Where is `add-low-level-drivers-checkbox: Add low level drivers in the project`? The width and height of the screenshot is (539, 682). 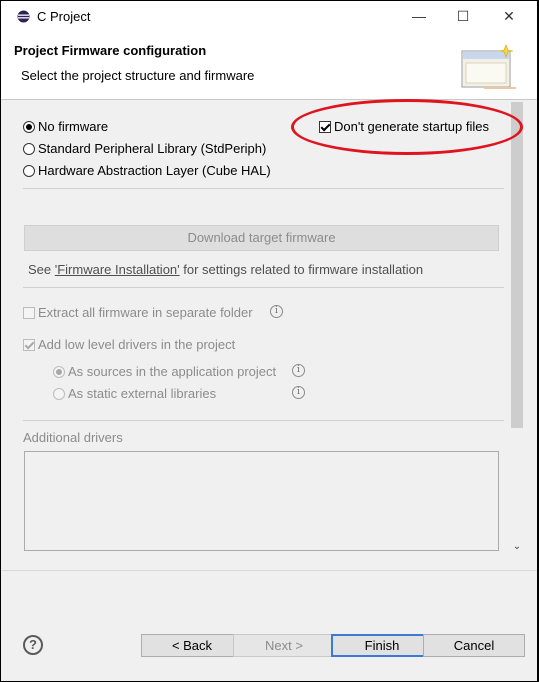
add-low-level-drivers-checkbox: Add low level drivers in the project is located at coordinates (129, 344).